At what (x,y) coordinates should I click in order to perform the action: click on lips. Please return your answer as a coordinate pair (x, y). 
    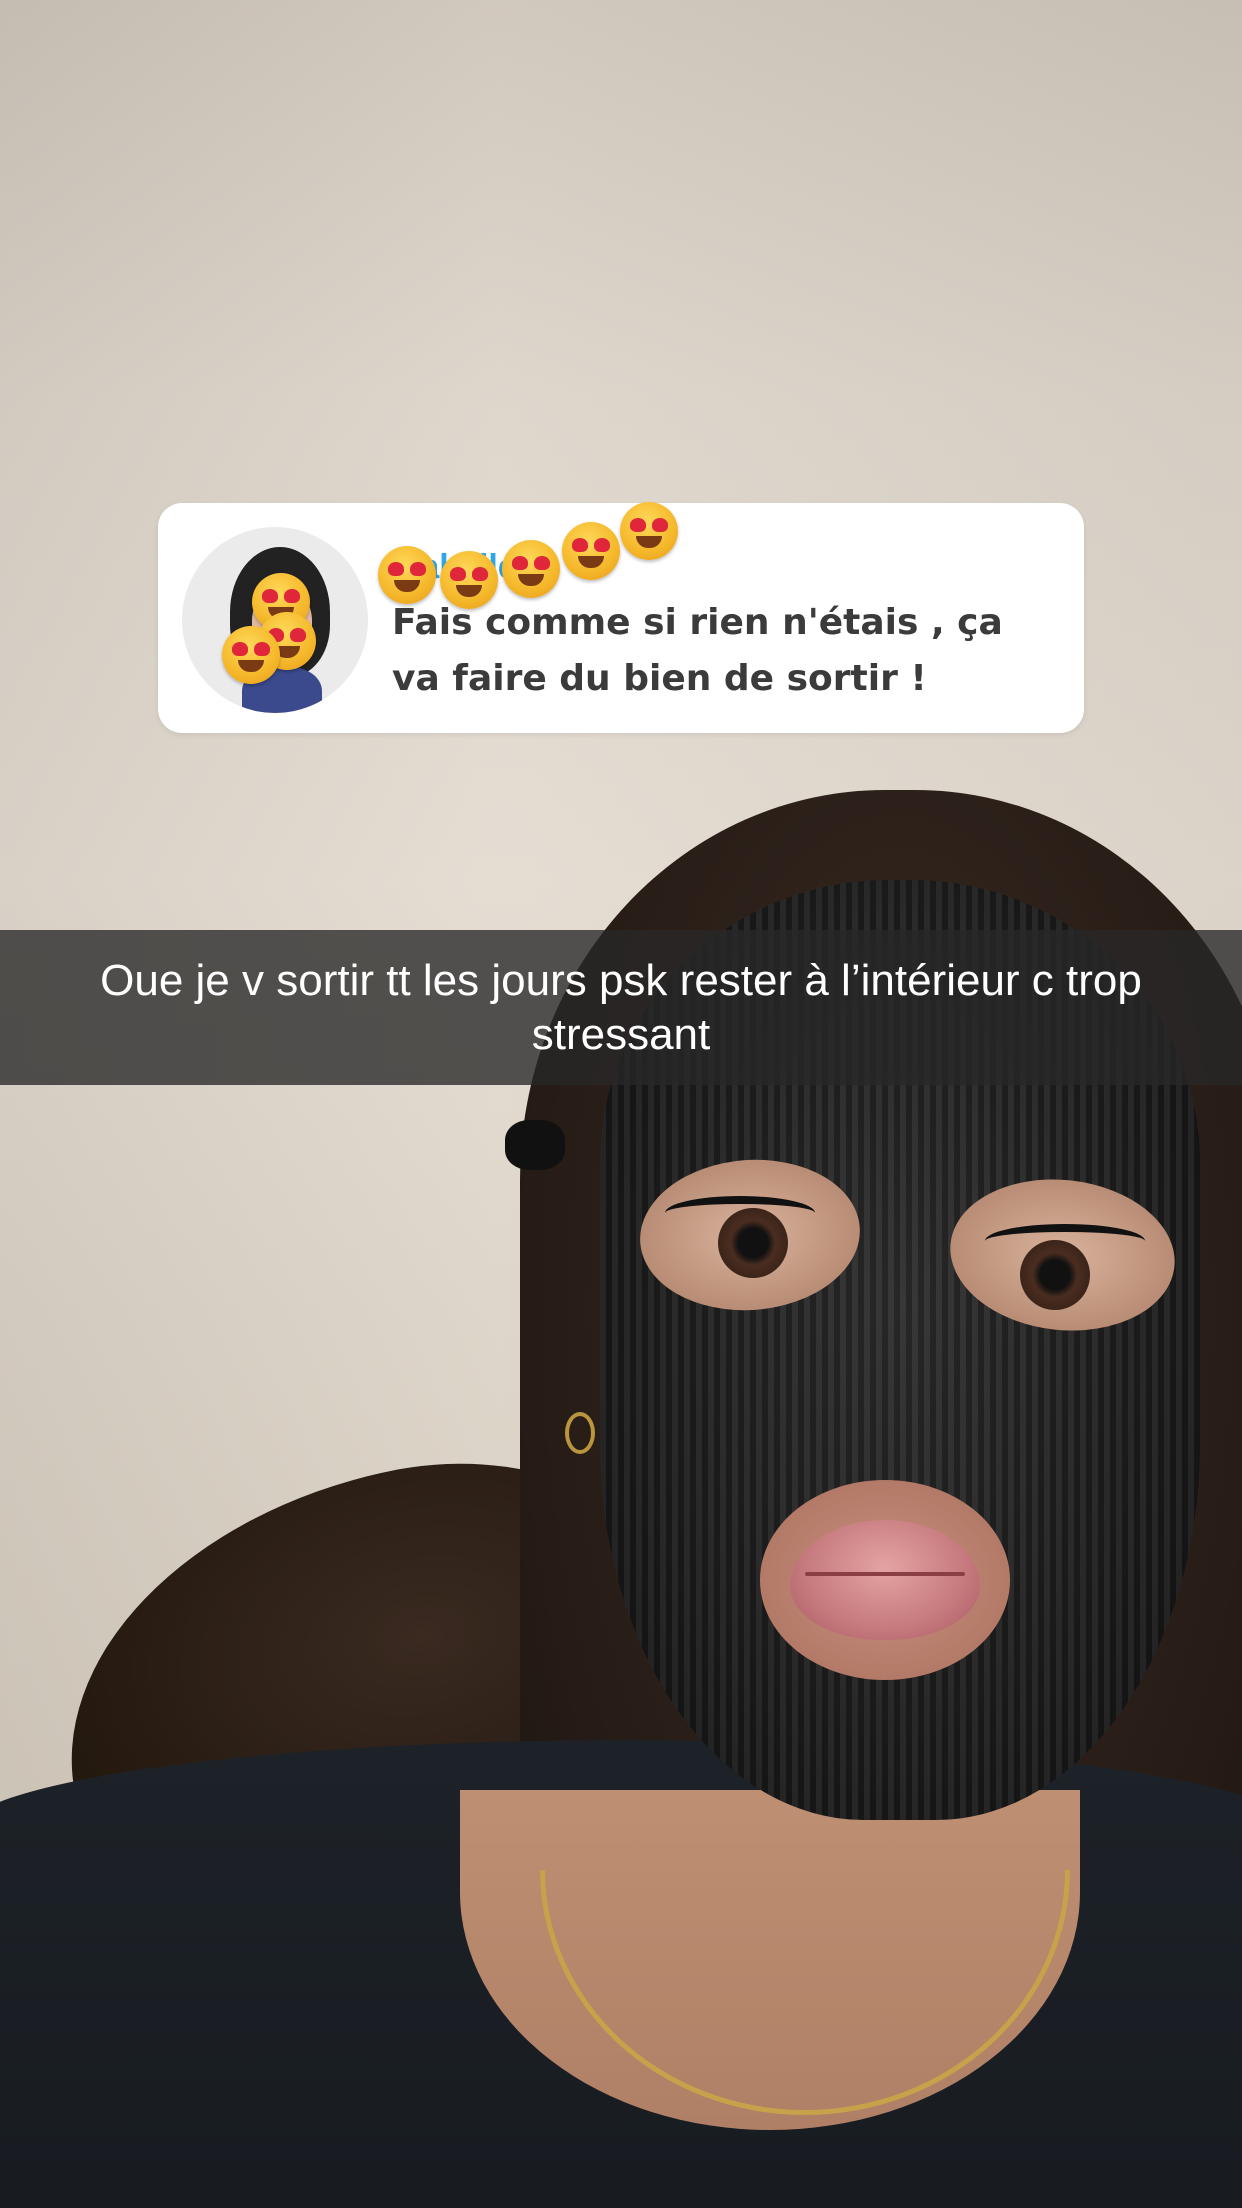
    Looking at the image, I should click on (885, 1580).